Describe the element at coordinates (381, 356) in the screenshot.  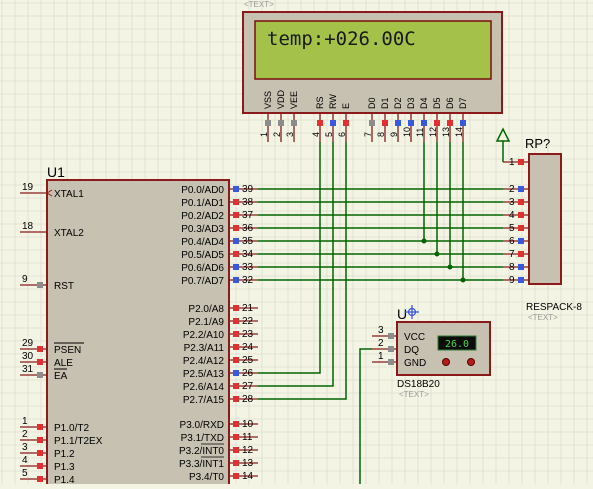
I see `sensor-pin-number: 1` at that location.